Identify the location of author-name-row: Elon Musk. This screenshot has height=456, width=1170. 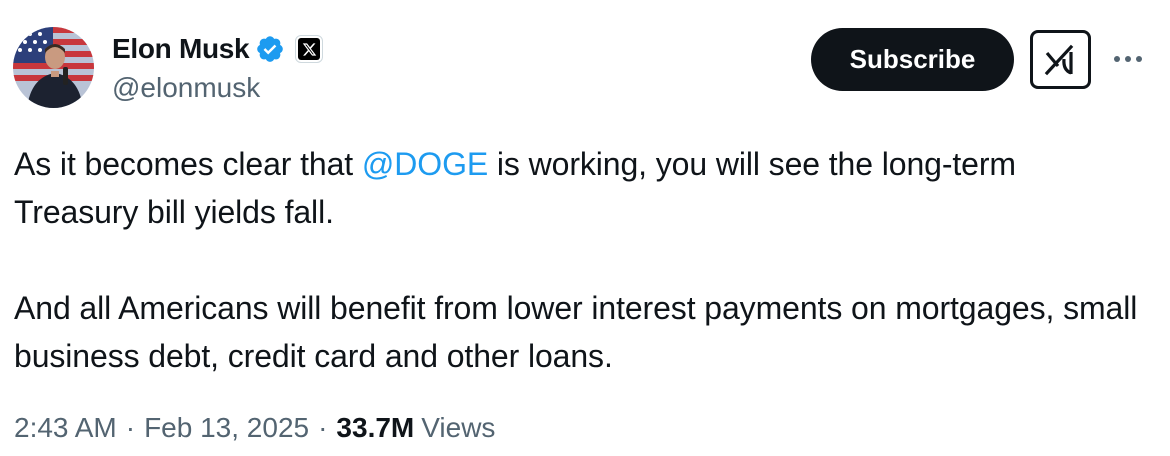
(218, 49).